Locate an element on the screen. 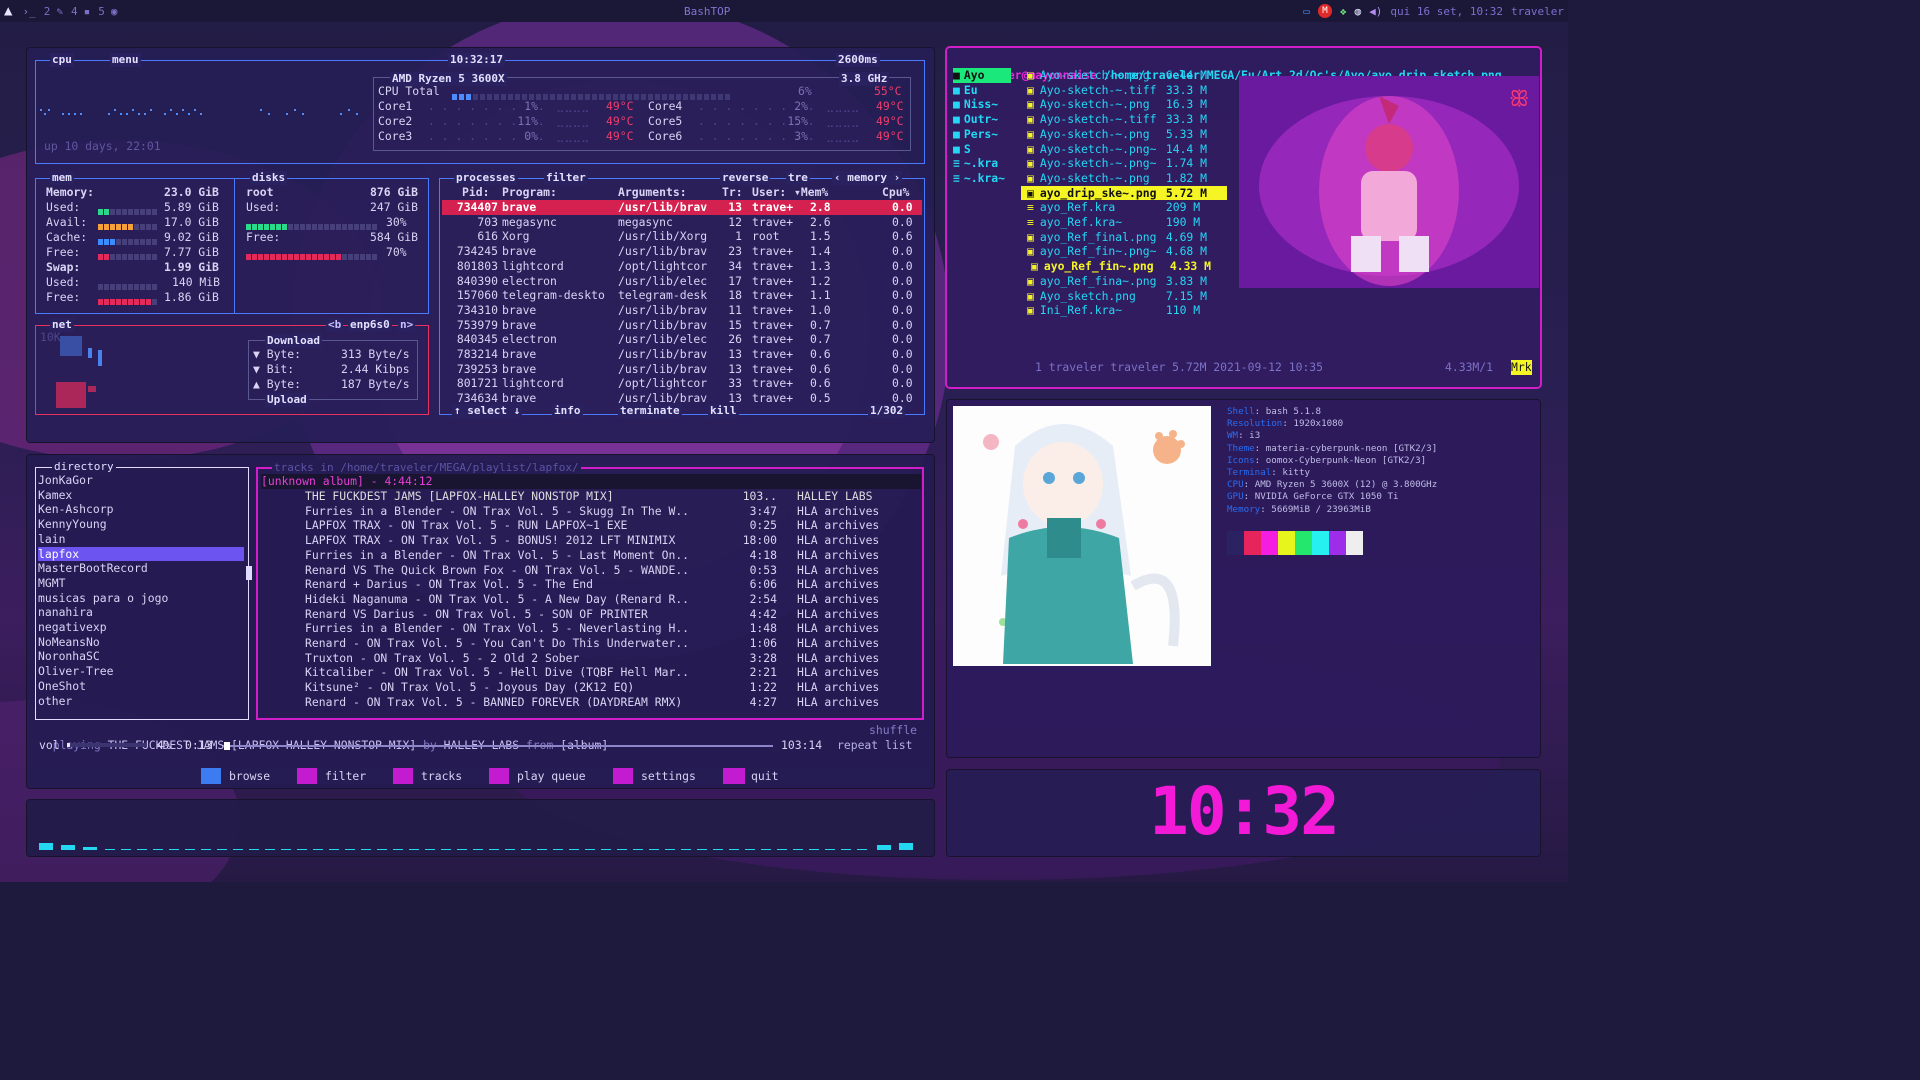  kill-button: kill is located at coordinates (723, 411).